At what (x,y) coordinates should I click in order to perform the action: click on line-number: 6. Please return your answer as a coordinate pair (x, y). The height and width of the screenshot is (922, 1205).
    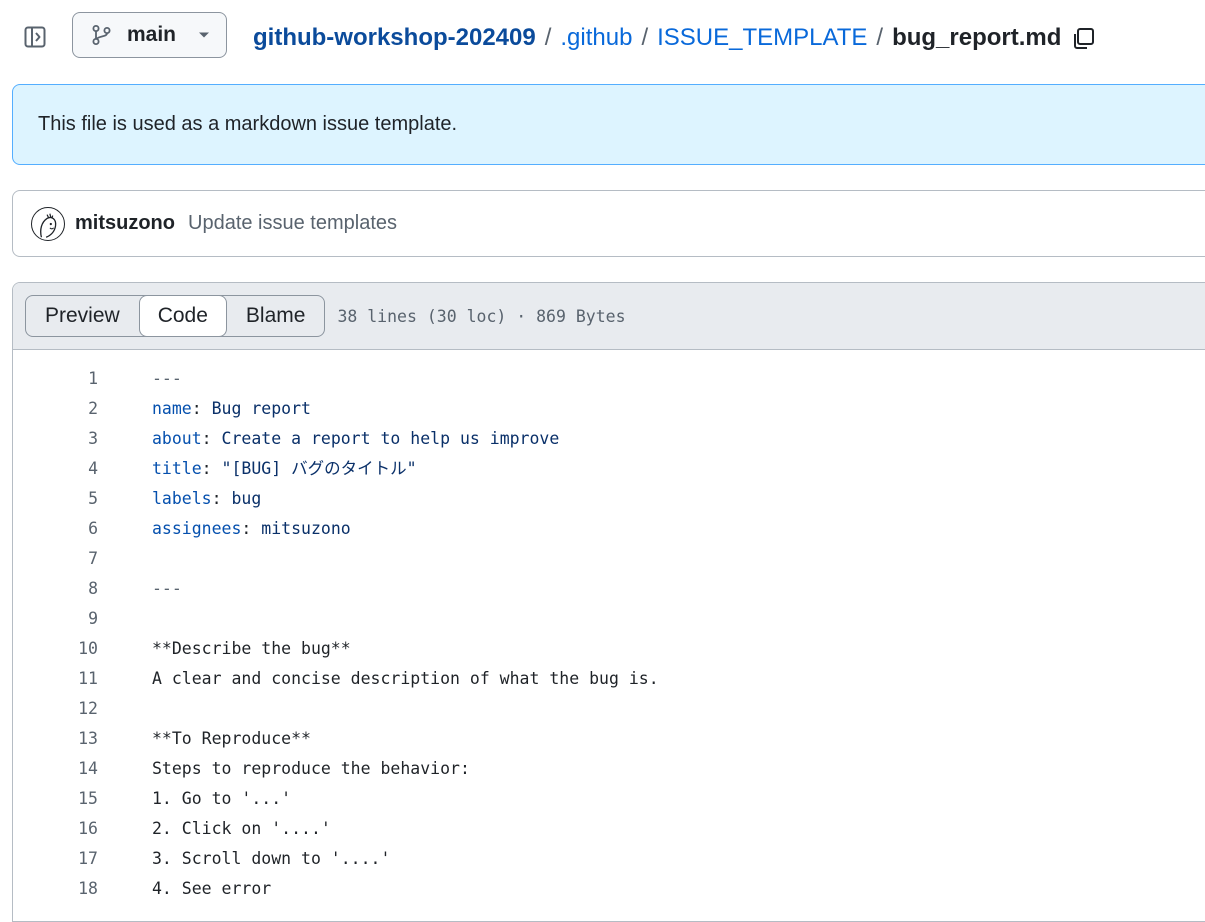
    Looking at the image, I should click on (55, 529).